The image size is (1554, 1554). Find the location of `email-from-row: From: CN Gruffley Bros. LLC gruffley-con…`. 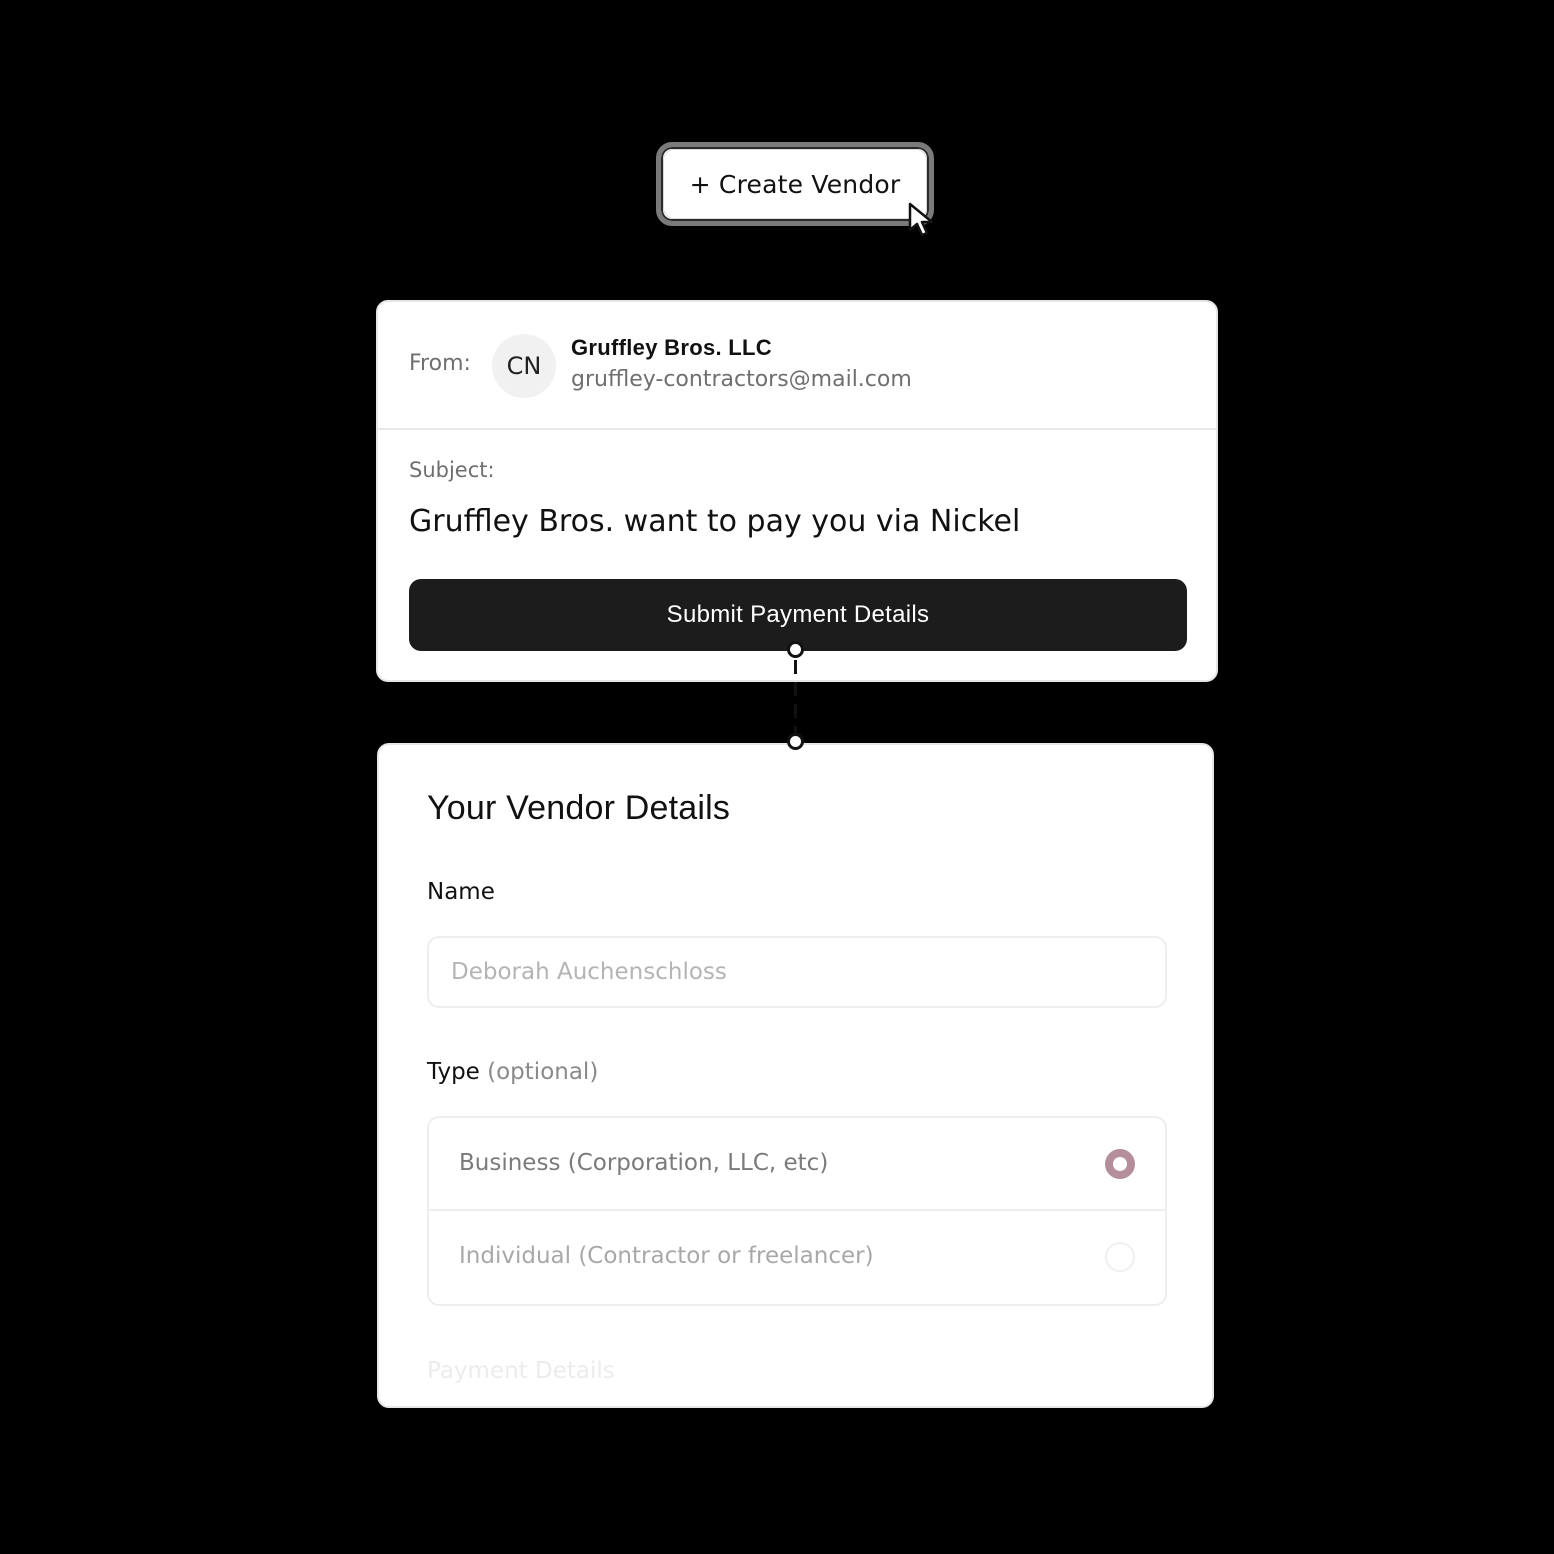

email-from-row: From: CN Gruffley Bros. LLC gruffley-con… is located at coordinates (797, 366).